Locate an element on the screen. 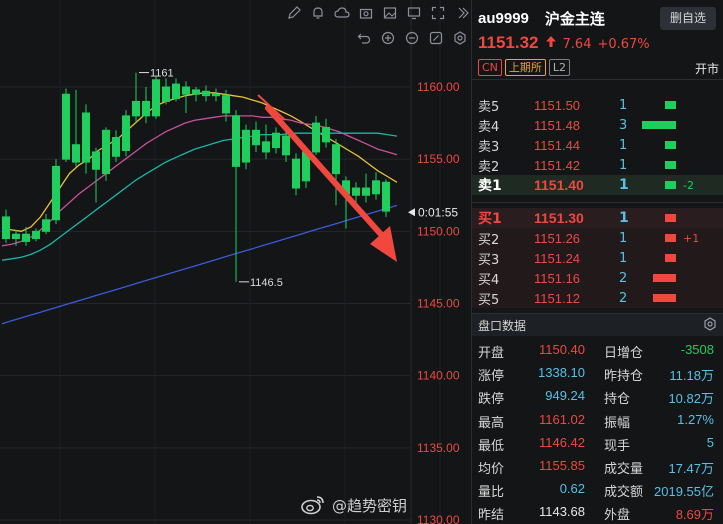 Image resolution: width=723 pixels, height=524 pixels. quote-label: 均价 is located at coordinates (491, 469).